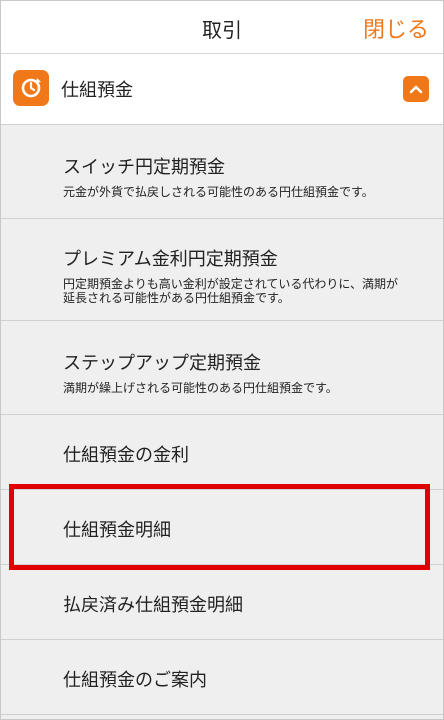 The height and width of the screenshot is (720, 444). What do you see at coordinates (396, 28) in the screenshot?
I see `close-button: 閉じる` at bounding box center [396, 28].